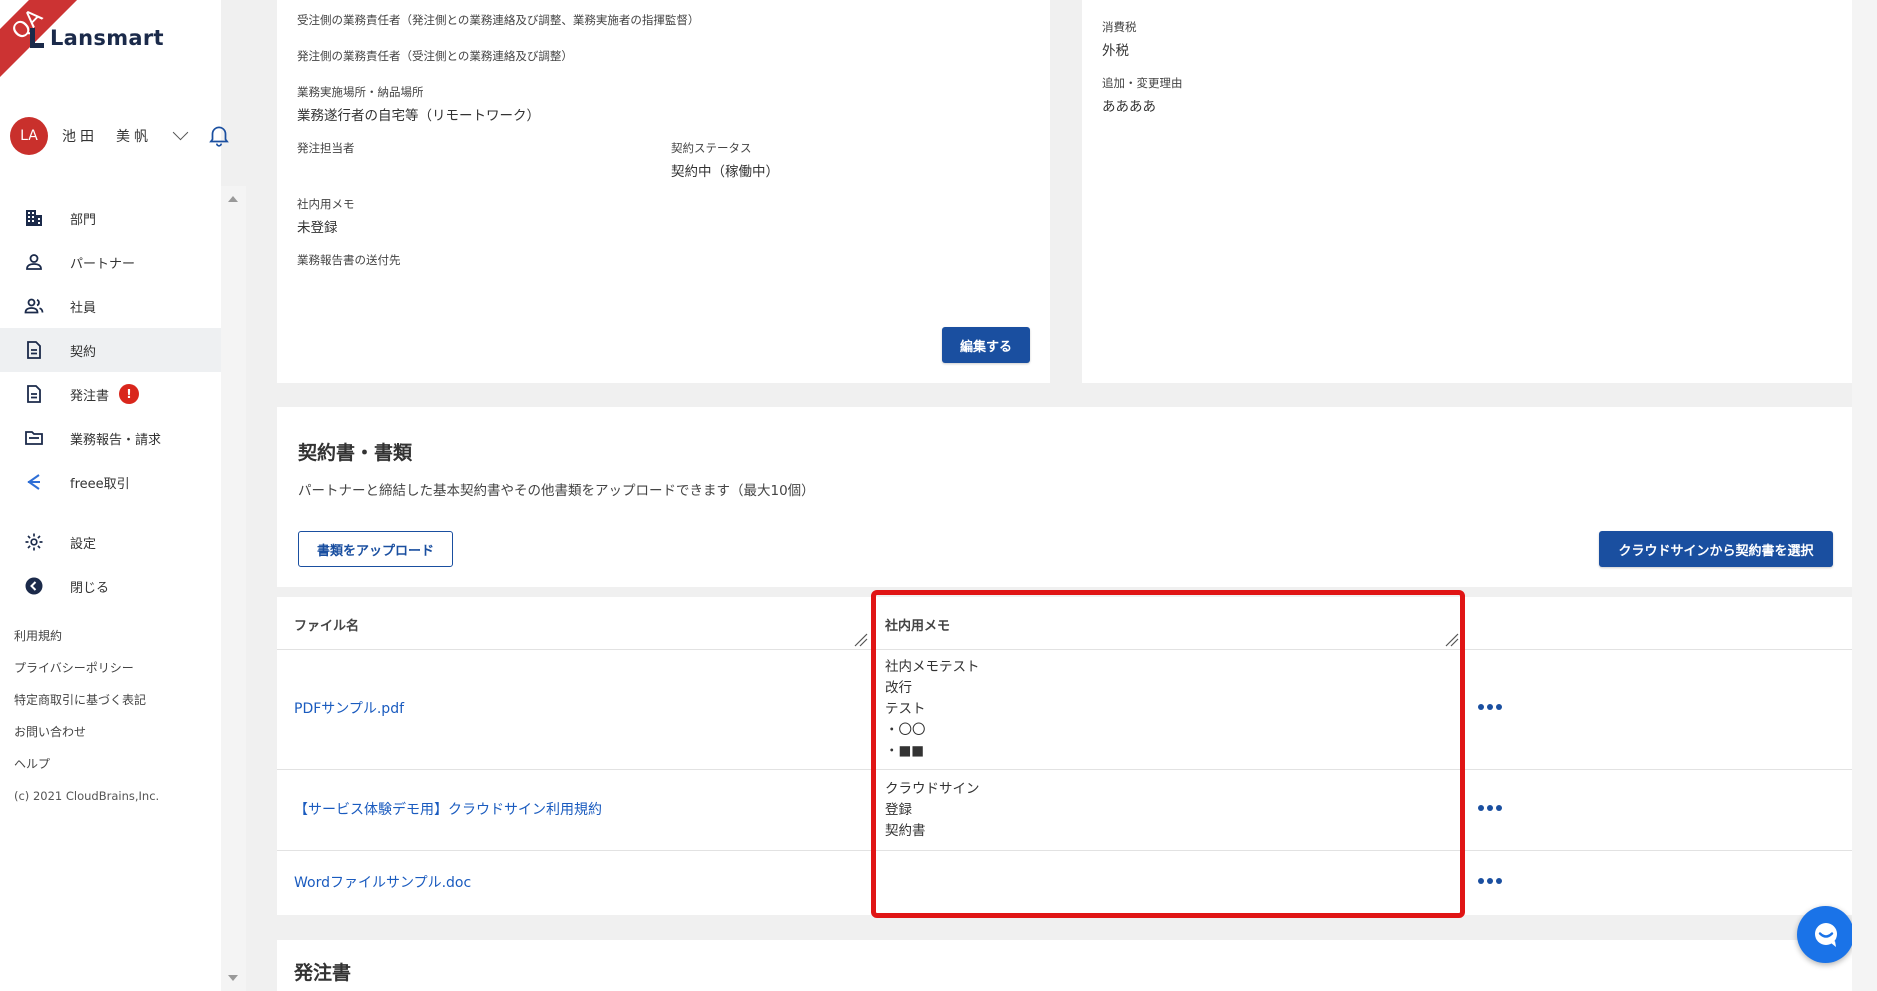  Describe the element at coordinates (110, 542) in the screenshot. I see `sidebar-item-settings: 設定` at that location.